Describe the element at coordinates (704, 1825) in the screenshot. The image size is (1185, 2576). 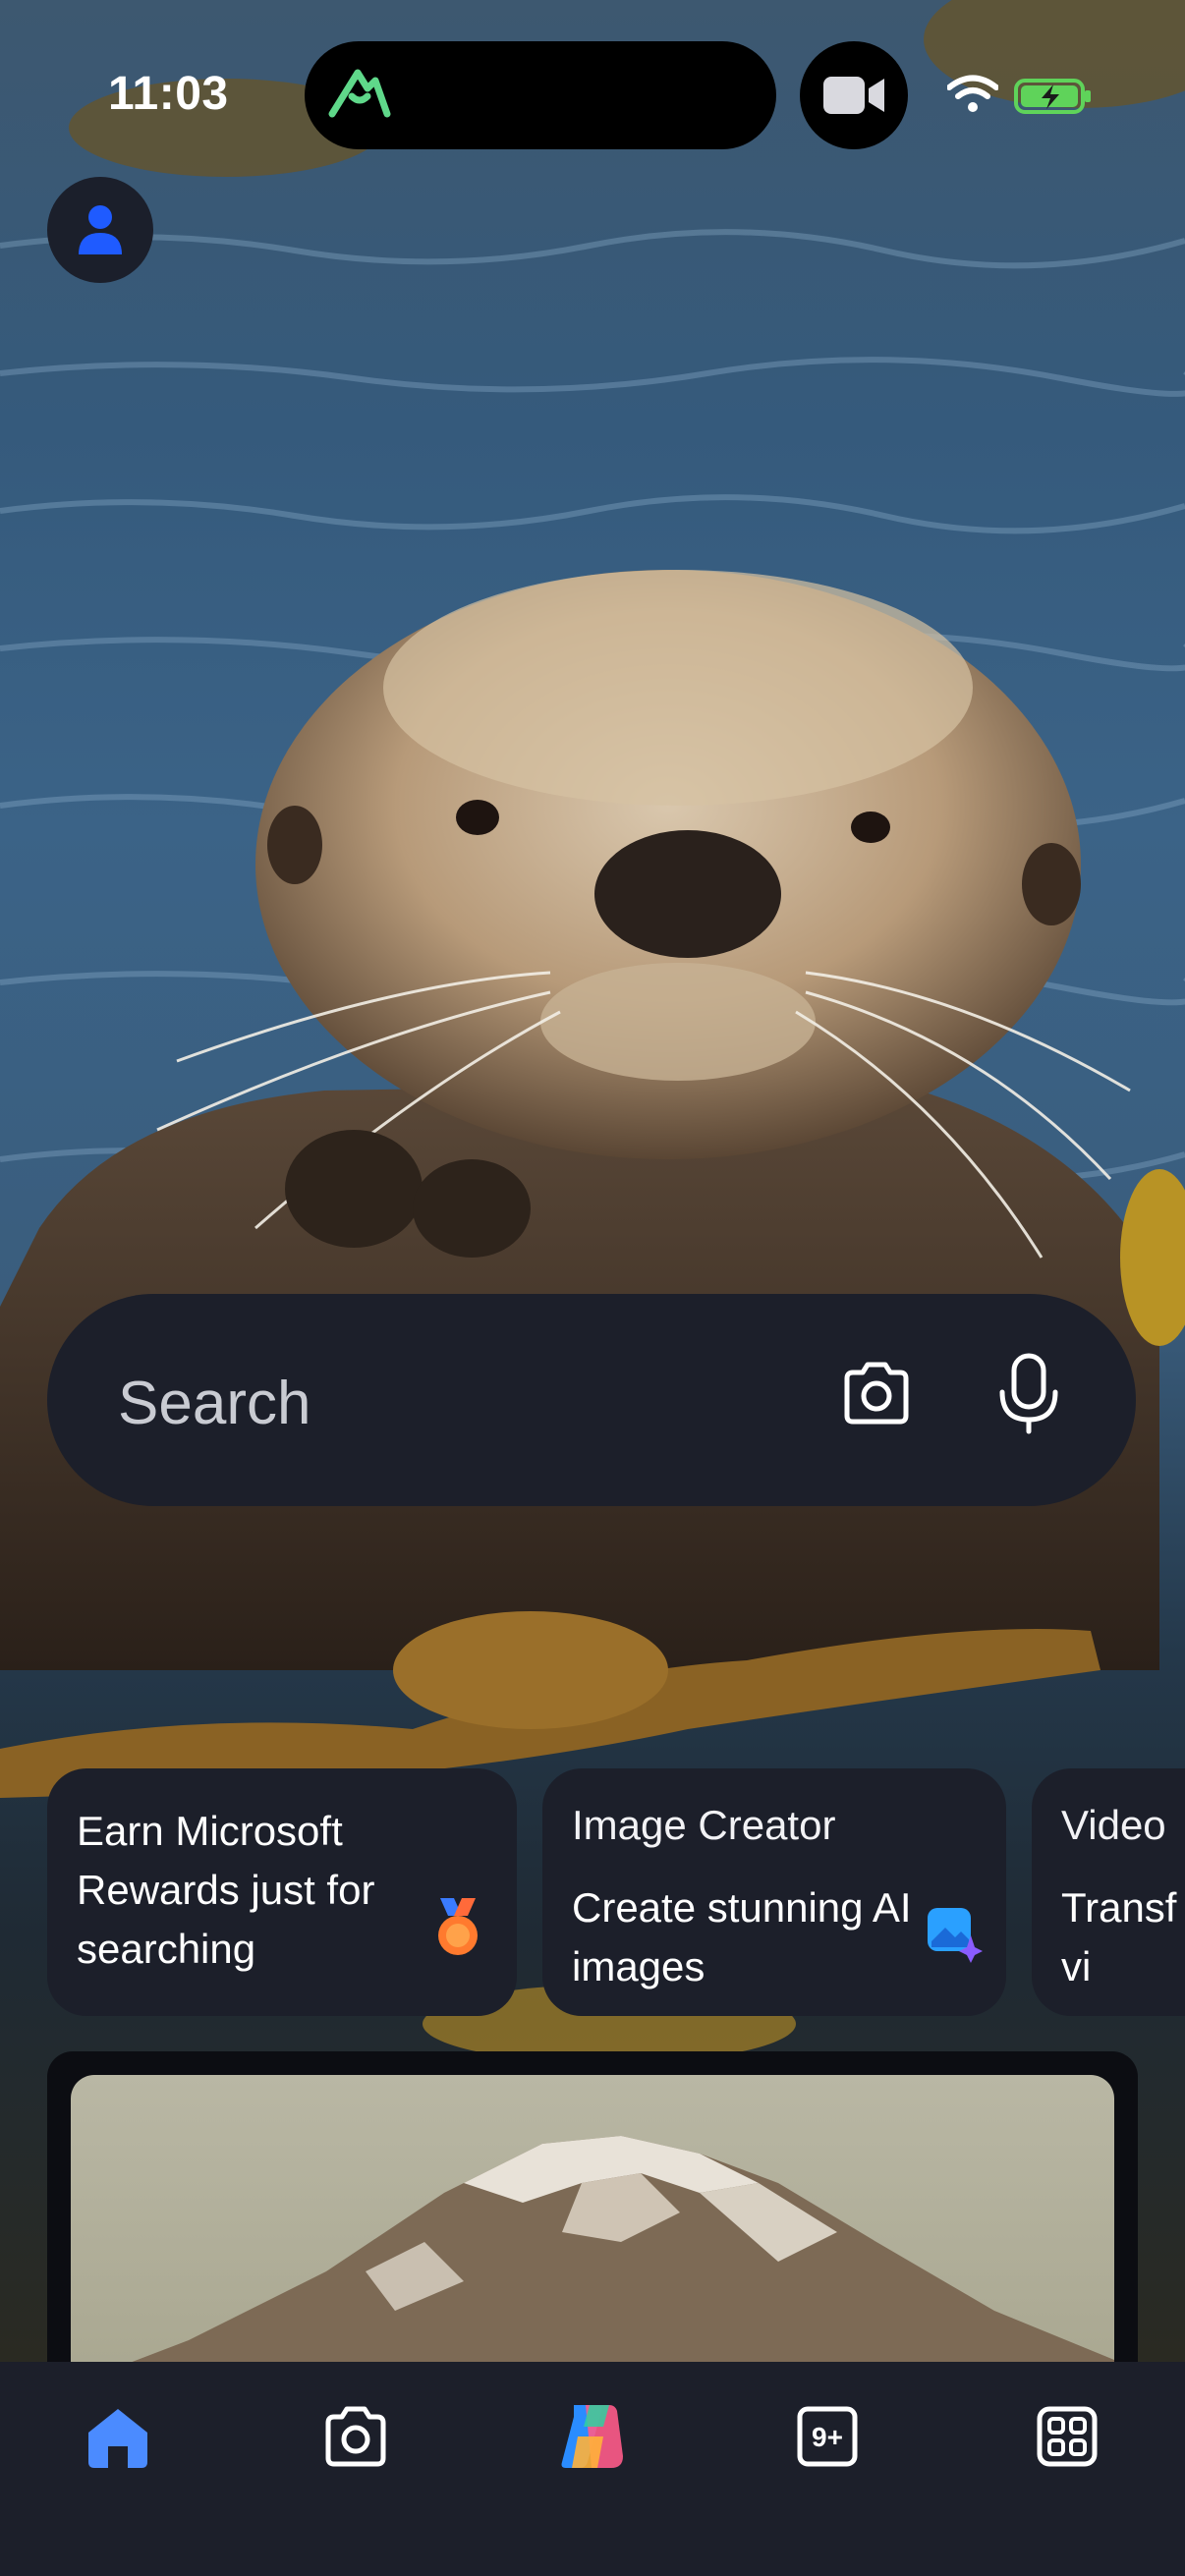
I see `image-creator-title: Image Creator` at that location.